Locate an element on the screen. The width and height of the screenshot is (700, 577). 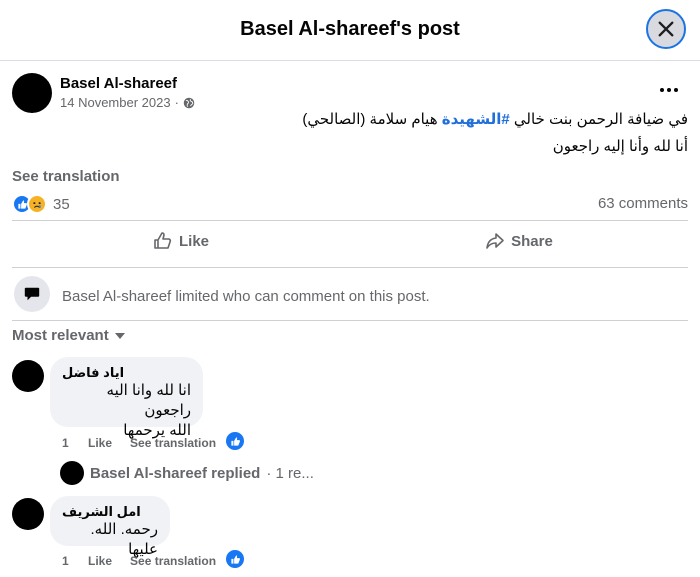
share-icon is located at coordinates (495, 241).